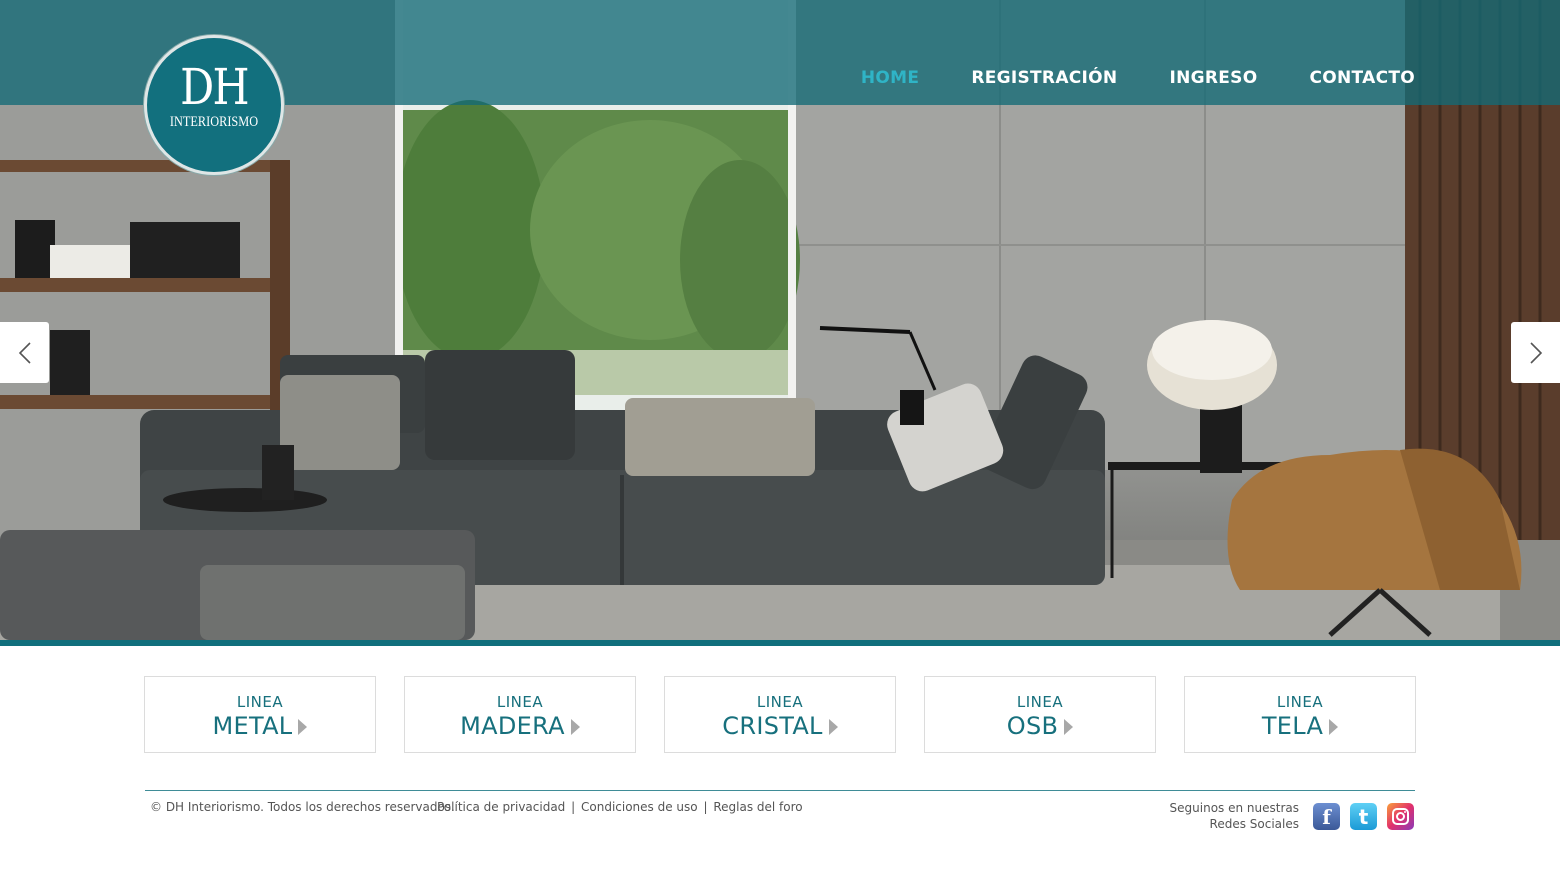  What do you see at coordinates (1234, 816) in the screenshot?
I see `social-caption: Seguinos en nuestras Redes Sociales` at bounding box center [1234, 816].